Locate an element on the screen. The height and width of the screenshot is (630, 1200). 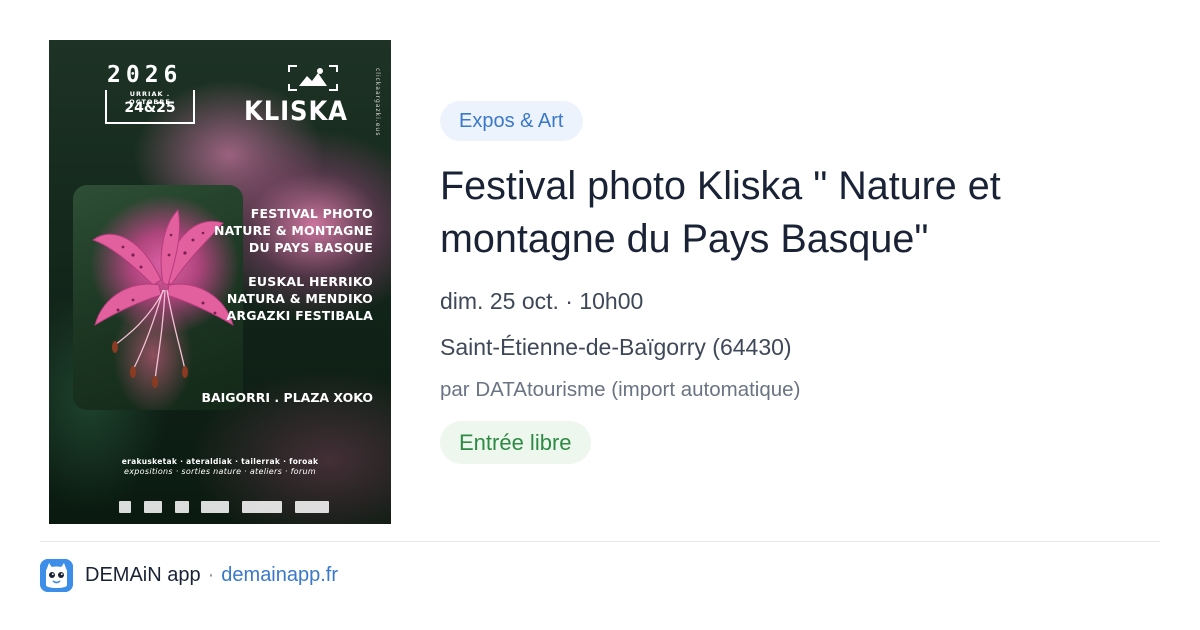
app-website-link: demainapp.fr is located at coordinates (279, 575).